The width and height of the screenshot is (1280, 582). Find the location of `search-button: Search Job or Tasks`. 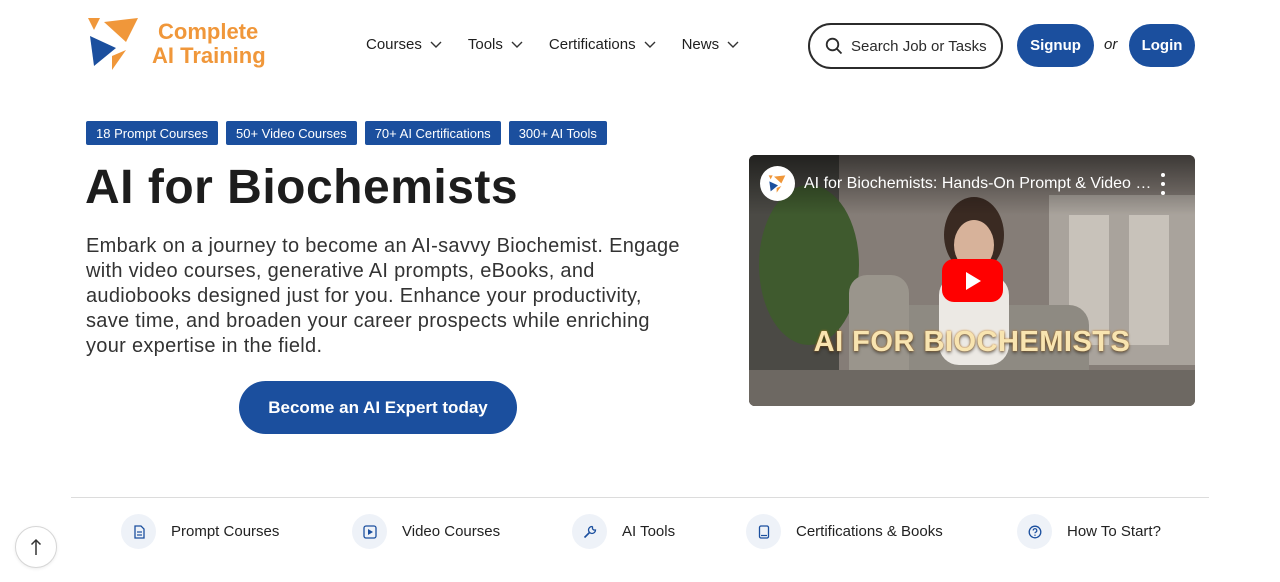

search-button: Search Job or Tasks is located at coordinates (905, 46).